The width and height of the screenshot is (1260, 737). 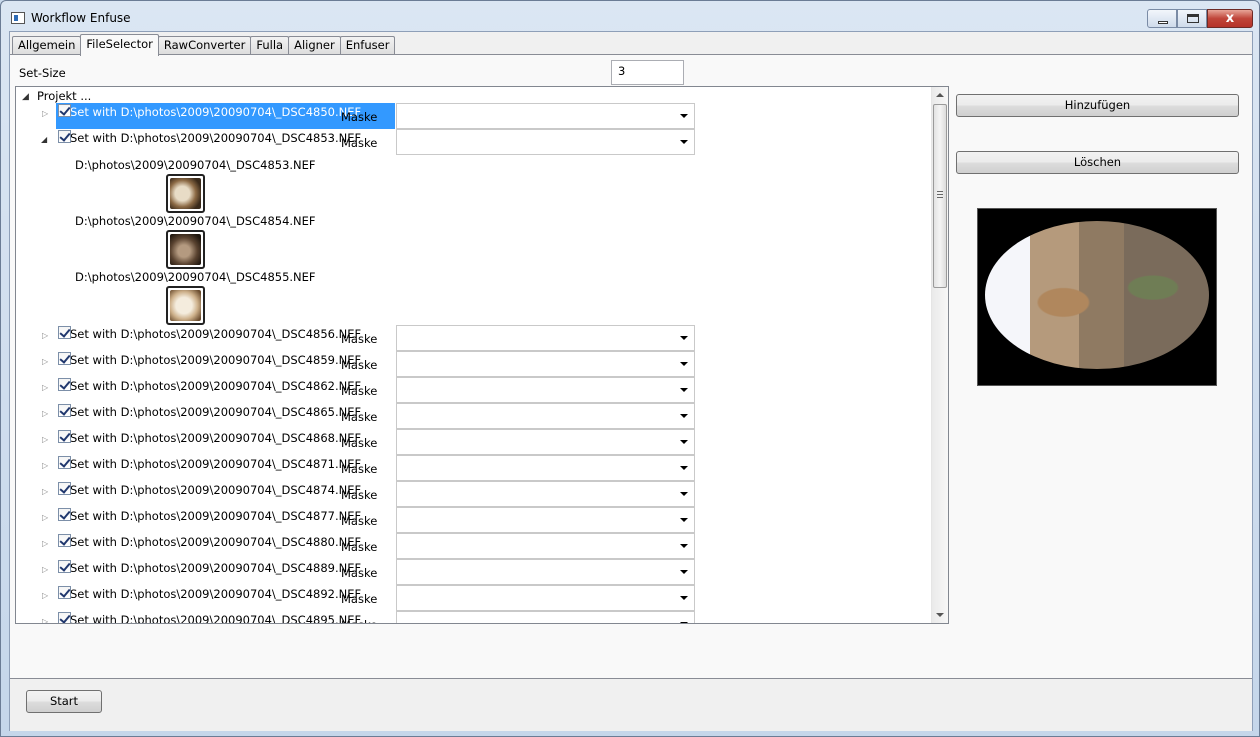 What do you see at coordinates (119, 45) in the screenshot?
I see `tab-fileselector: FileSelector` at bounding box center [119, 45].